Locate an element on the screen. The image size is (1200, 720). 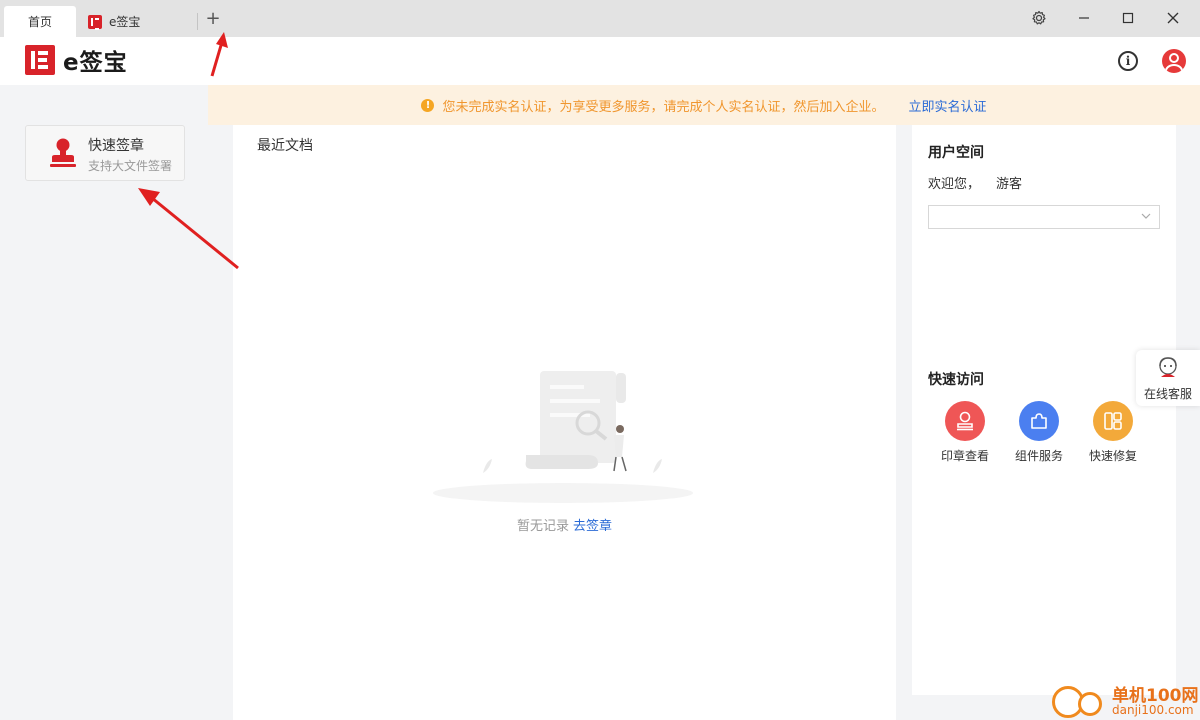
quick-sign-title: 快速签章 is located at coordinates (116, 146).